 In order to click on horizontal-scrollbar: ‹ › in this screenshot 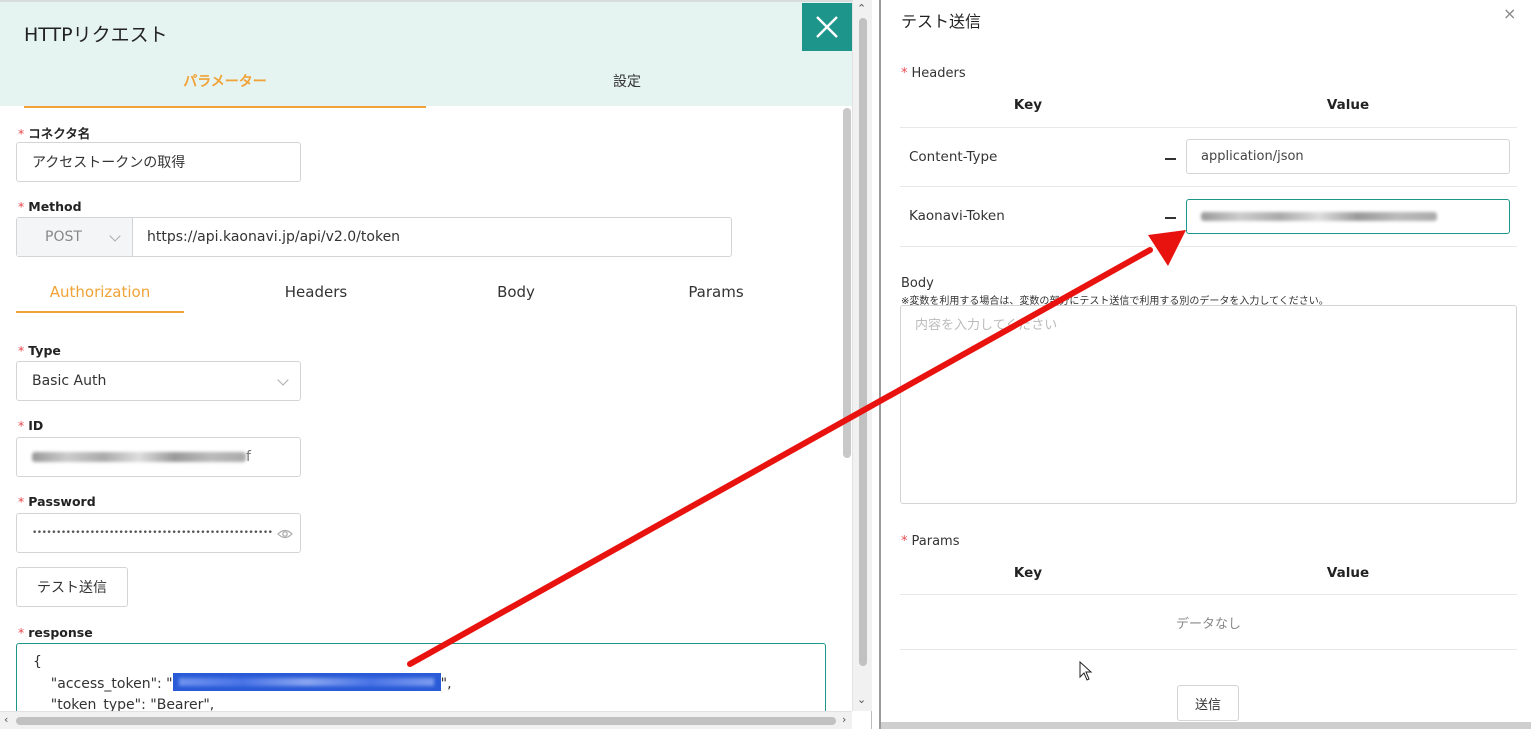, I will do `click(426, 720)`.